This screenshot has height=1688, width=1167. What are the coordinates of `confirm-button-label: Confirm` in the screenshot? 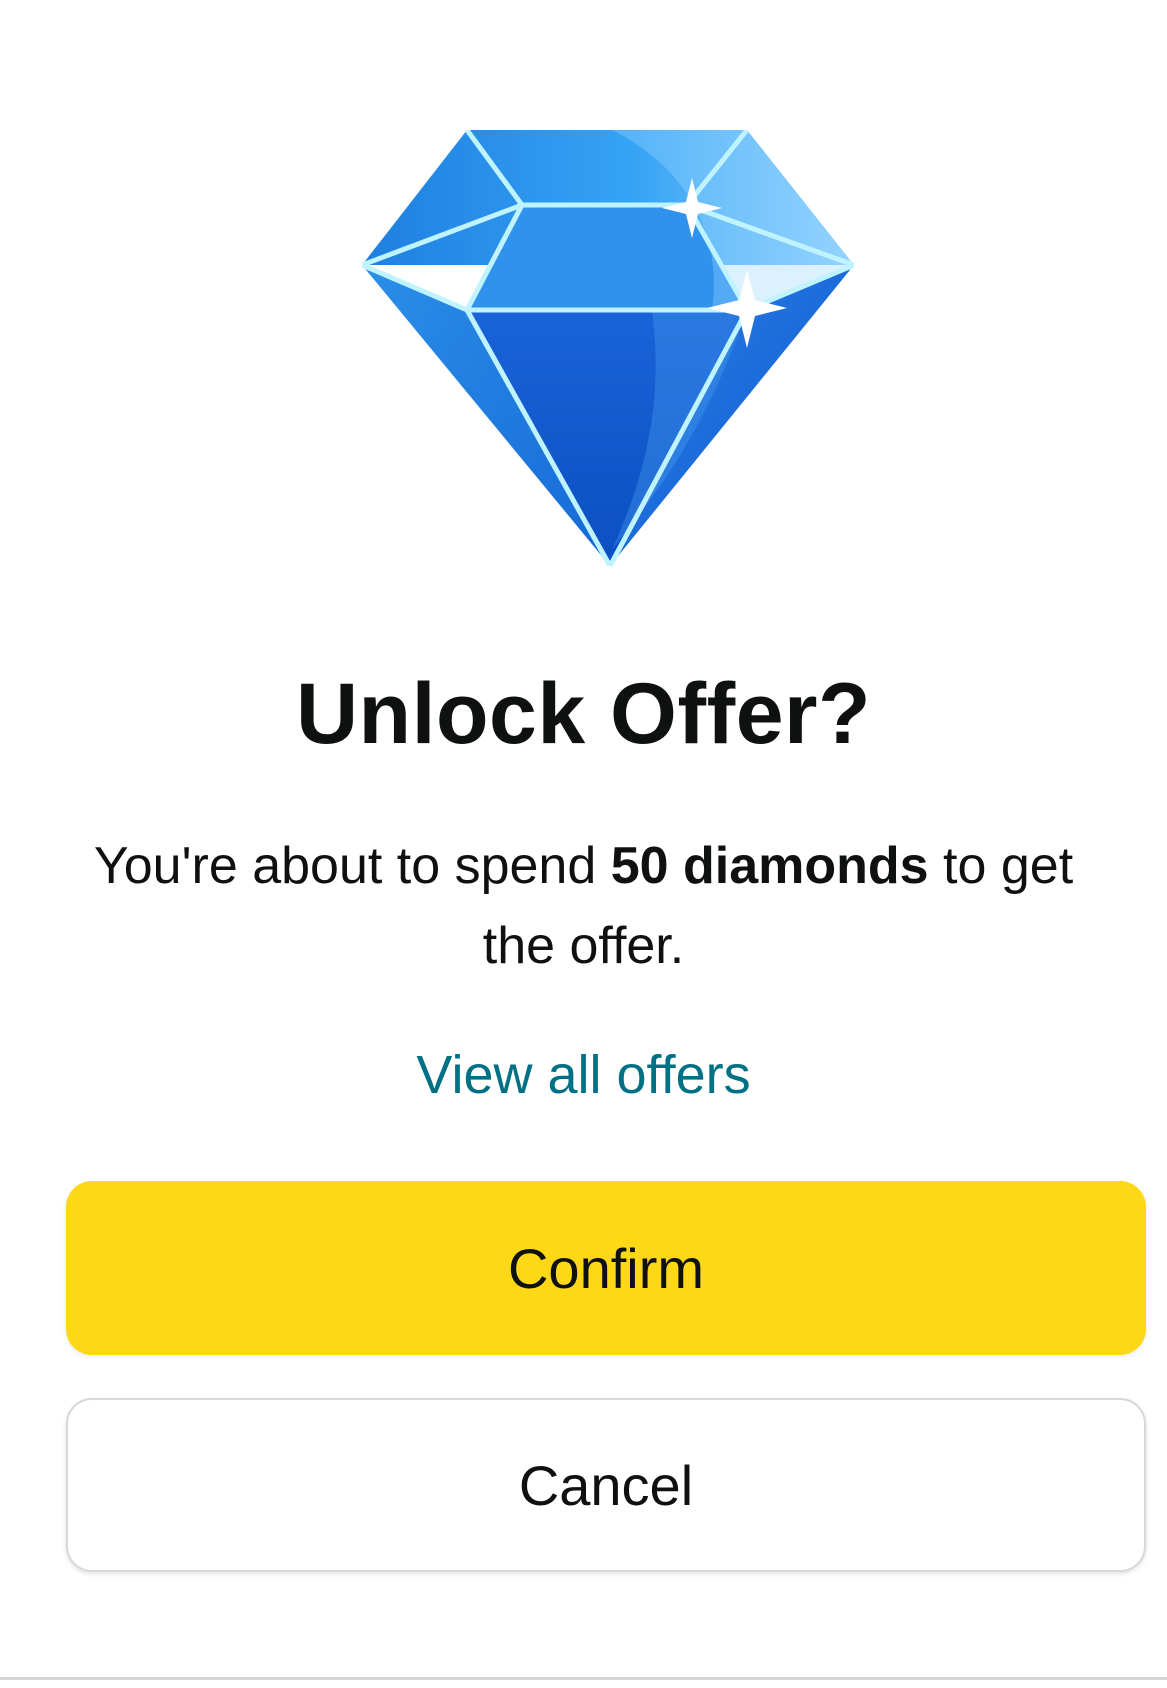 It's located at (606, 1268).